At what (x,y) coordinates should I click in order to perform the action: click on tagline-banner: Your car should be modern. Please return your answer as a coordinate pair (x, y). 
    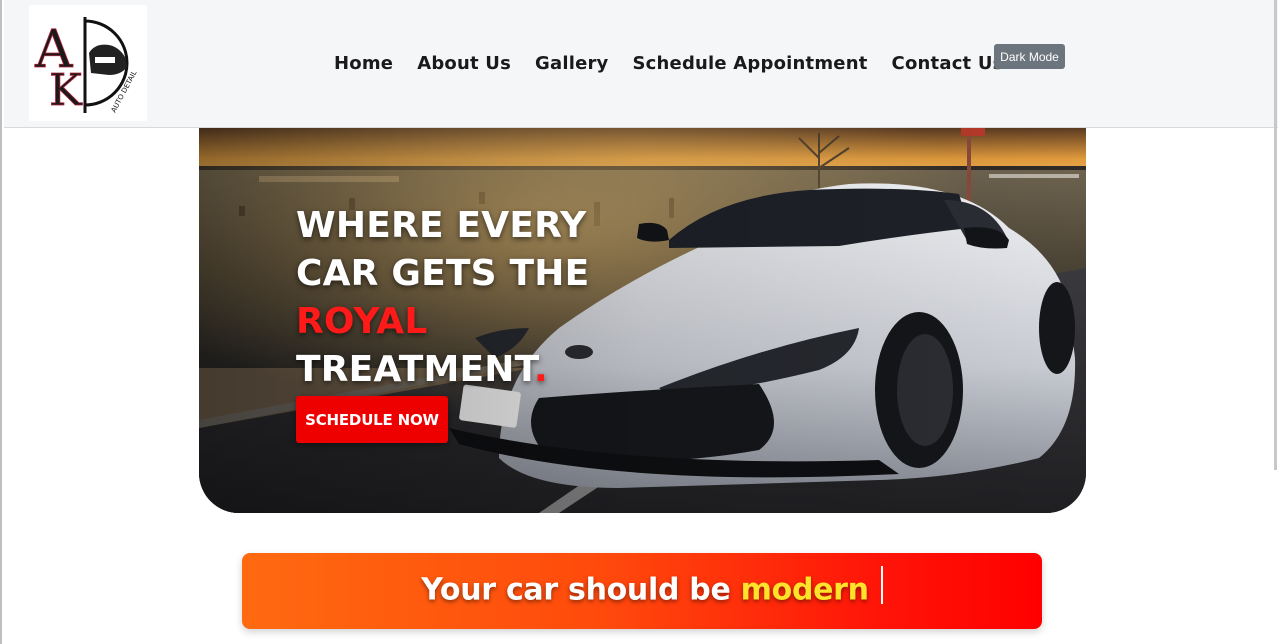
    Looking at the image, I should click on (642, 591).